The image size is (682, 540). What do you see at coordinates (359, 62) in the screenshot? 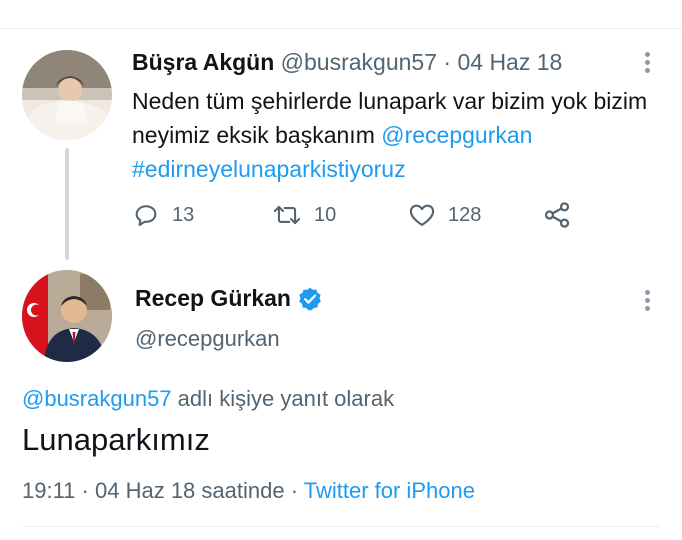
I see `parent-author-handle: @busrakgun57` at bounding box center [359, 62].